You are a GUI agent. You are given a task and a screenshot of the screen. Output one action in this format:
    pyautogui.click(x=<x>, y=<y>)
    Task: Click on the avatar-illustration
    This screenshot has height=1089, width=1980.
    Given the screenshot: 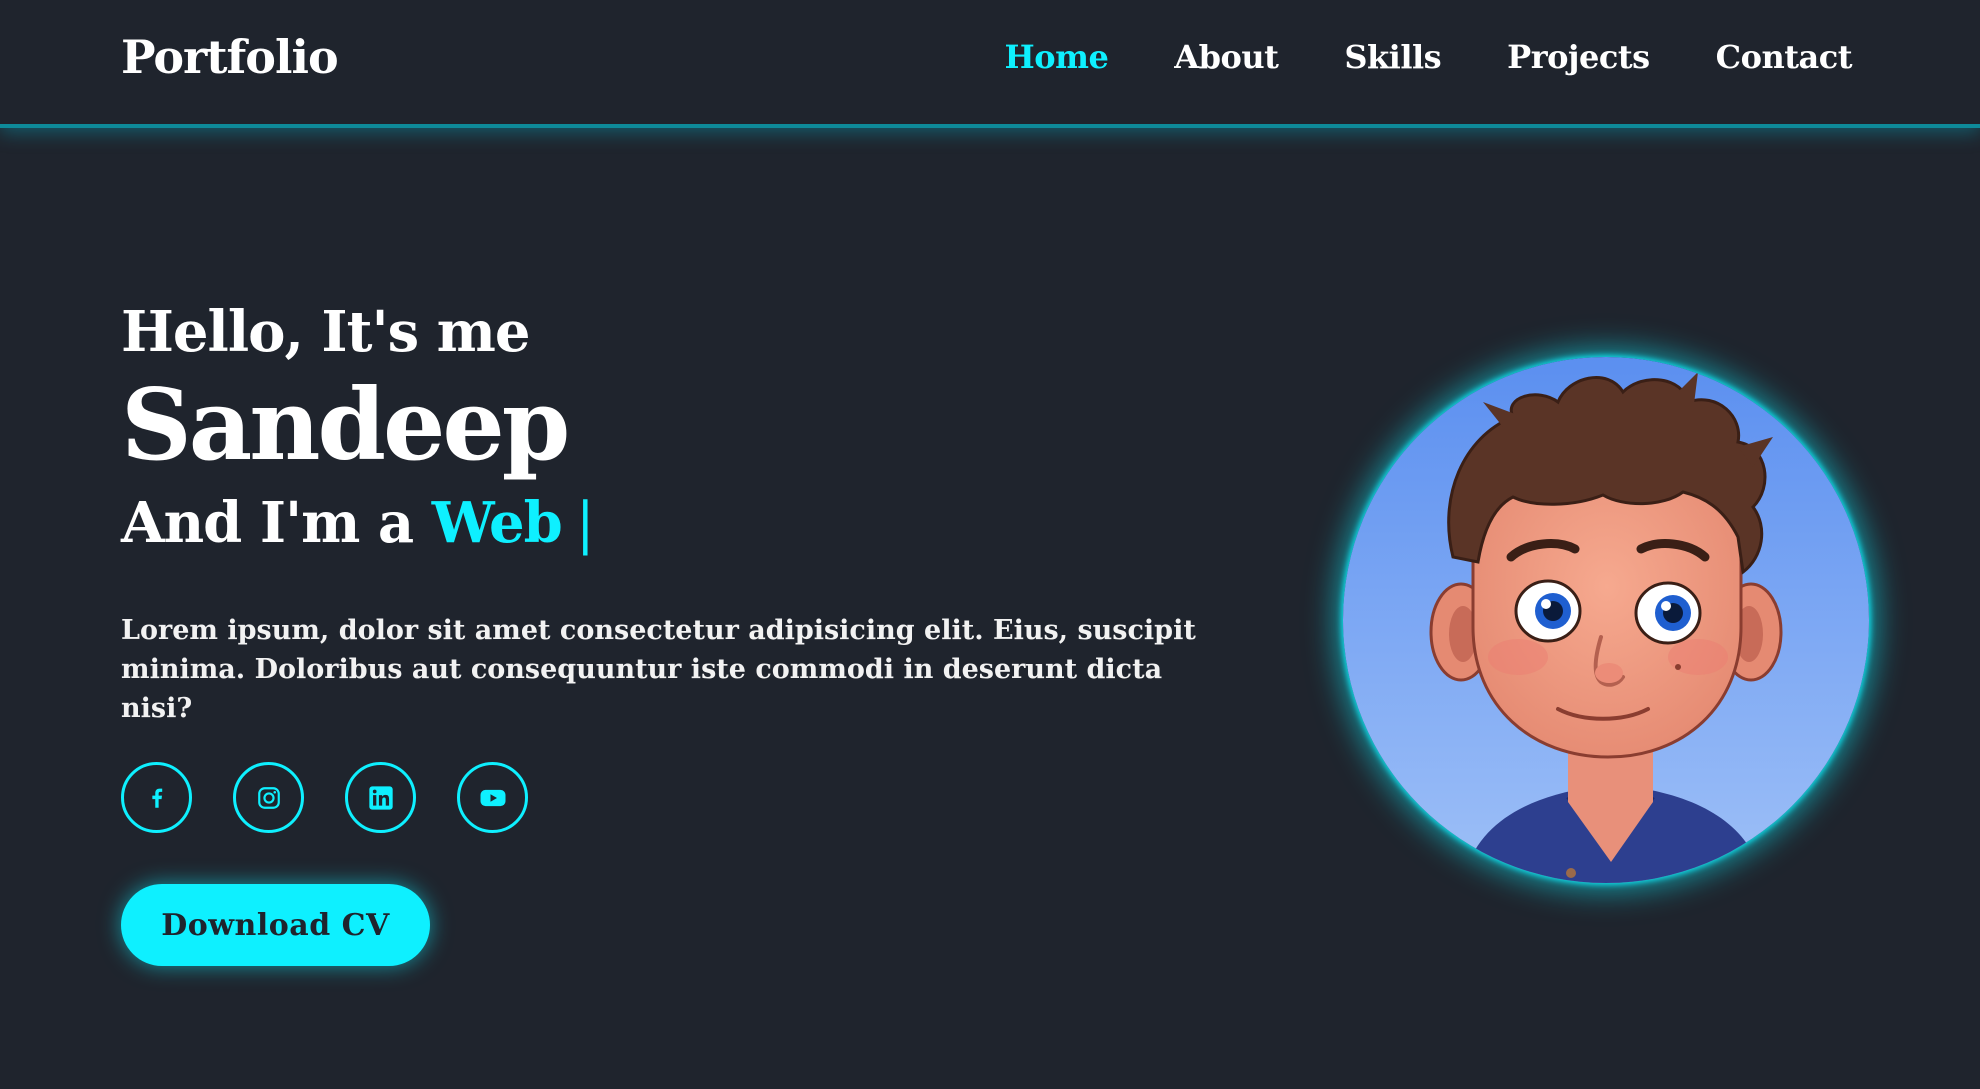 What is the action you would take?
    pyautogui.click(x=1606, y=620)
    